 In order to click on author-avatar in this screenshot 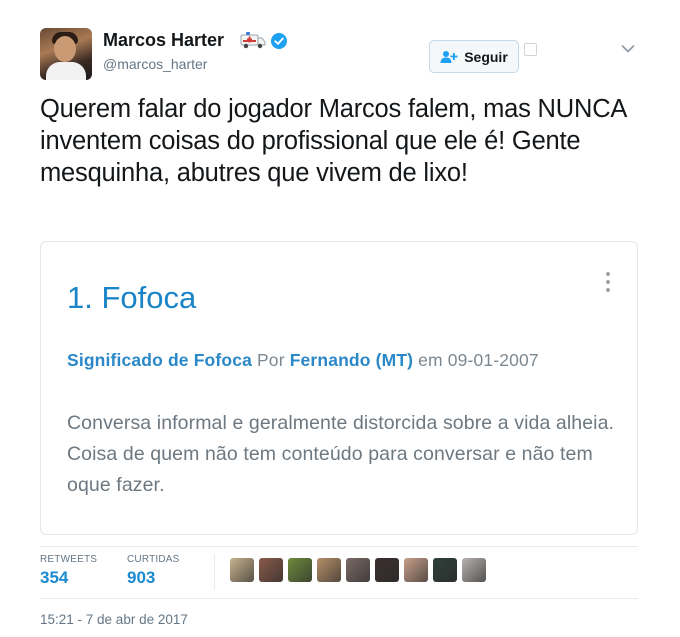, I will do `click(66, 54)`.